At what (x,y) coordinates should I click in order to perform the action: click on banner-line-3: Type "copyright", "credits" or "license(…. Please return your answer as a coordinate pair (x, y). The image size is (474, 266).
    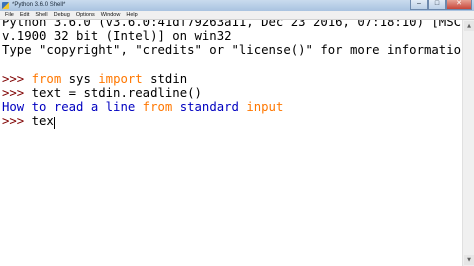
    Looking at the image, I should click on (232, 50).